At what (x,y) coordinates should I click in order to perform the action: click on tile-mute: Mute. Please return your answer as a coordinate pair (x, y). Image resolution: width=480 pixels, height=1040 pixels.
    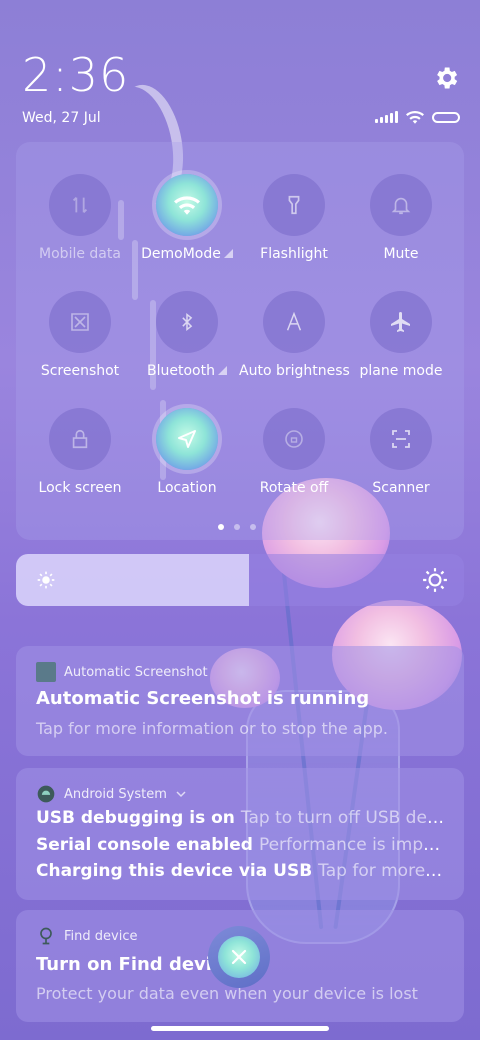
    Looking at the image, I should click on (401, 218).